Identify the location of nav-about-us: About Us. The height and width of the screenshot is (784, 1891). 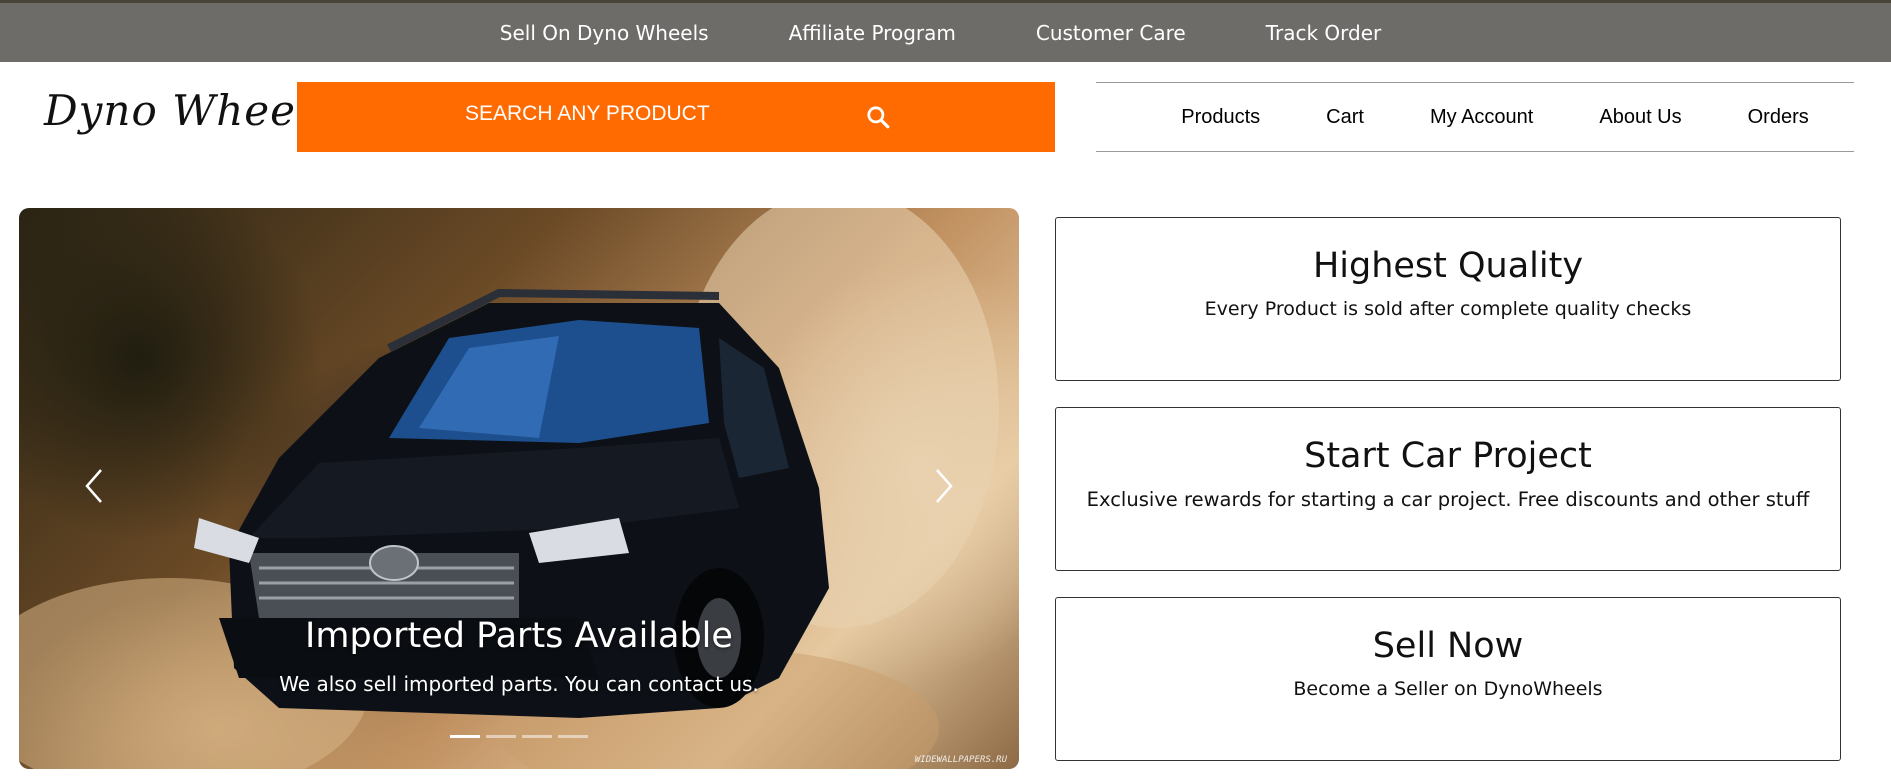
(1640, 117).